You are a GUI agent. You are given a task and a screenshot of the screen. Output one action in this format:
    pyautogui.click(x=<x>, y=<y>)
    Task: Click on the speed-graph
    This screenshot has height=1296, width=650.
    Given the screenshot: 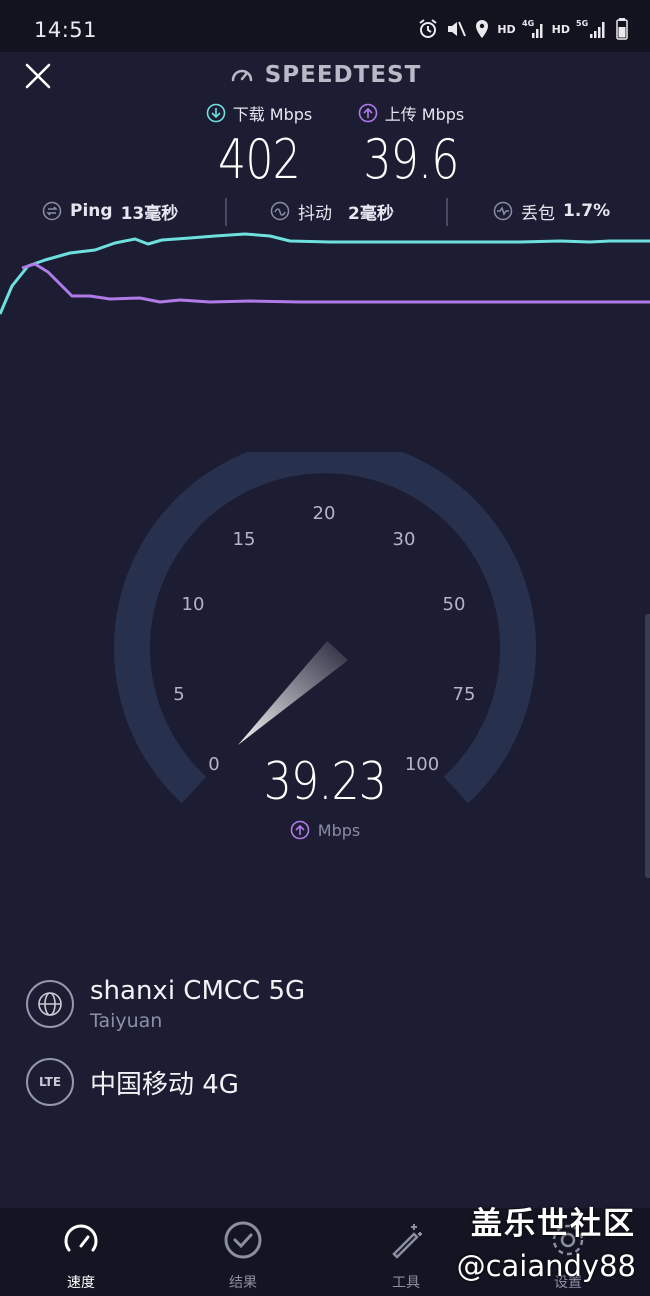 What is the action you would take?
    pyautogui.click(x=325, y=273)
    